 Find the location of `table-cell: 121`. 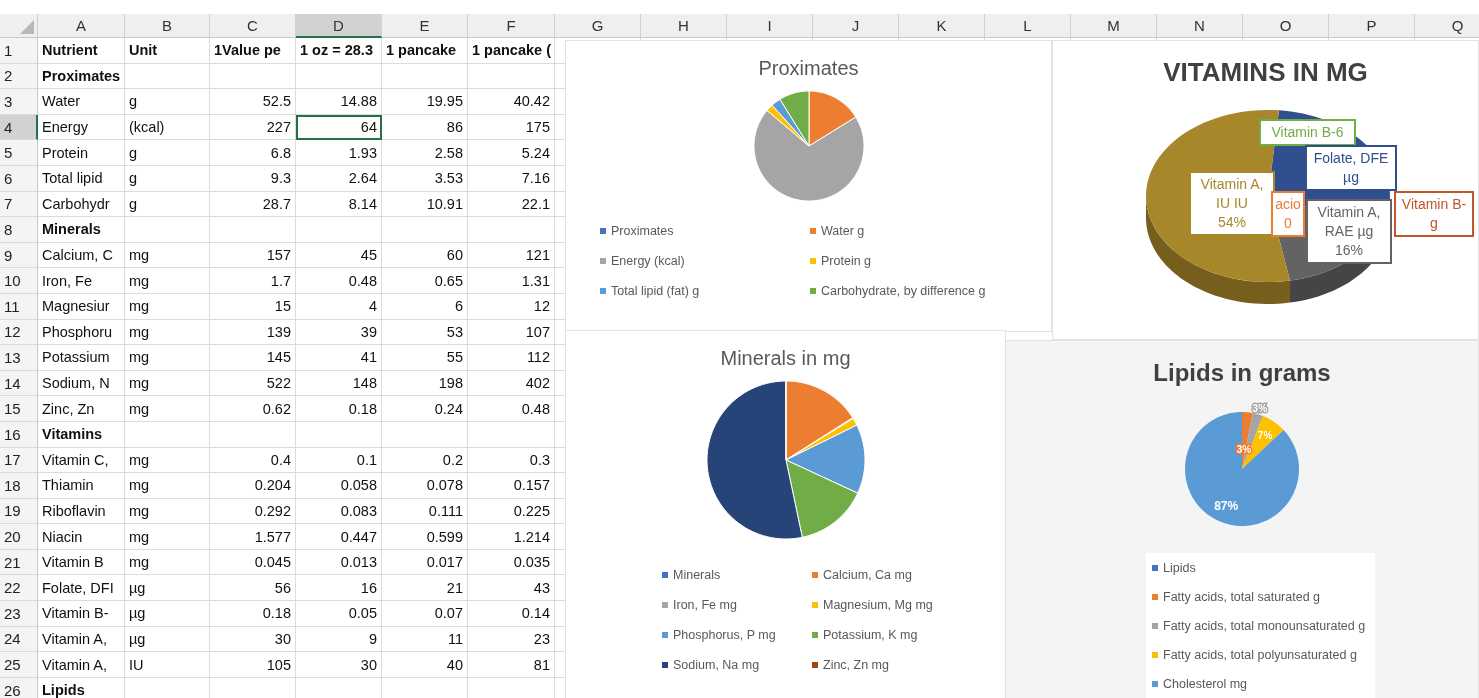

table-cell: 121 is located at coordinates (511, 255).